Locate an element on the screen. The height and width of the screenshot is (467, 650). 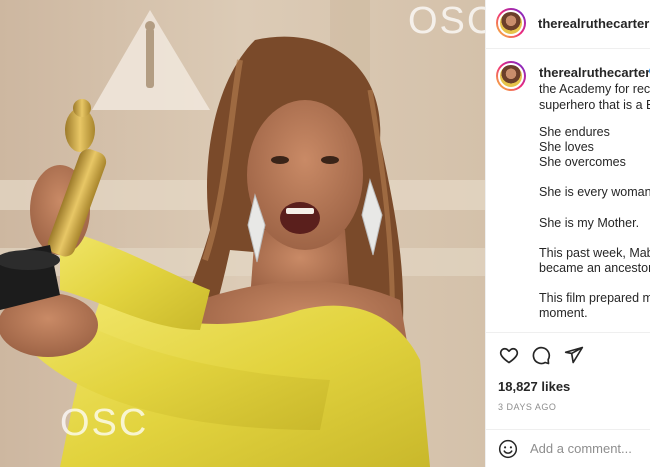
share-icon is located at coordinates (574, 355).